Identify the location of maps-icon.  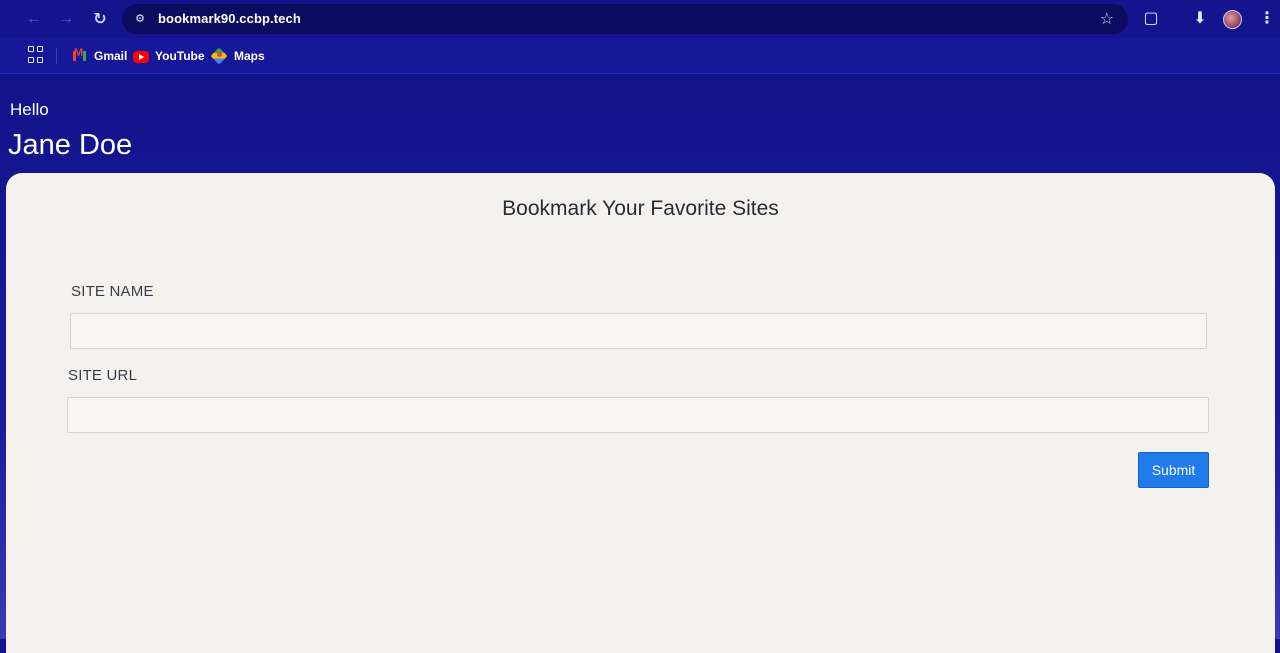
(220, 56).